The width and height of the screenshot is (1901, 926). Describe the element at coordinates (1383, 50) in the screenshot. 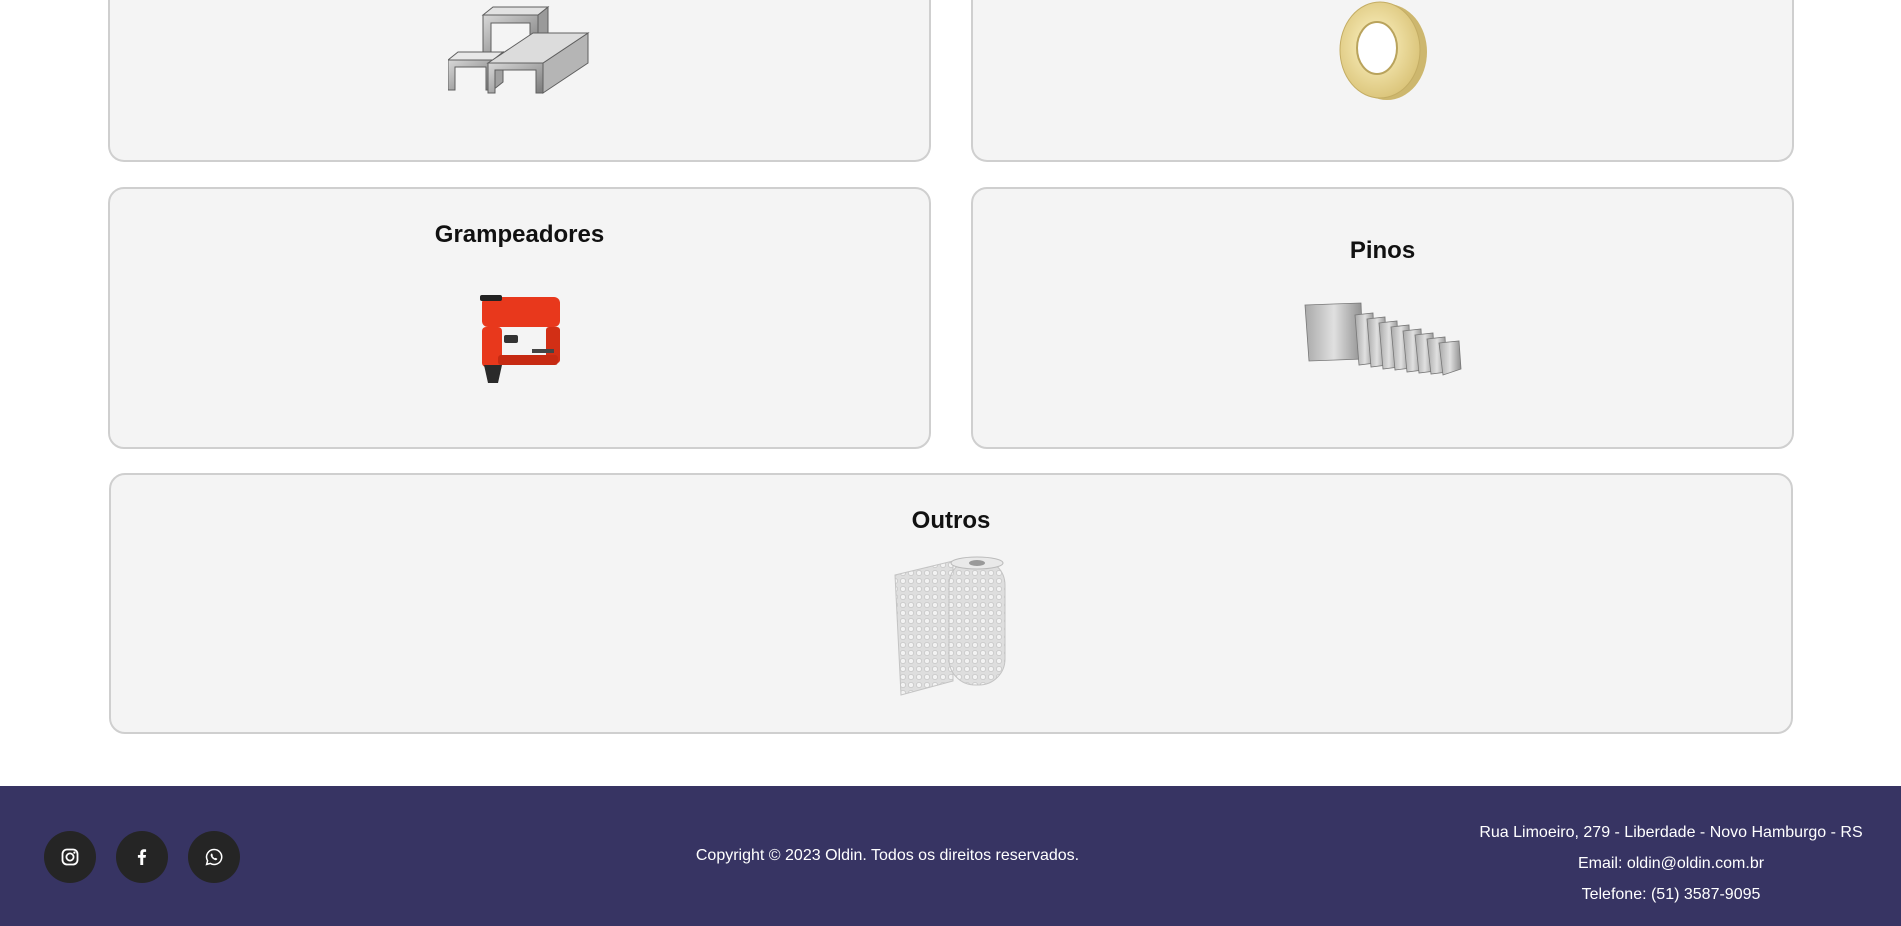

I see `clear-tape-roll-image` at that location.